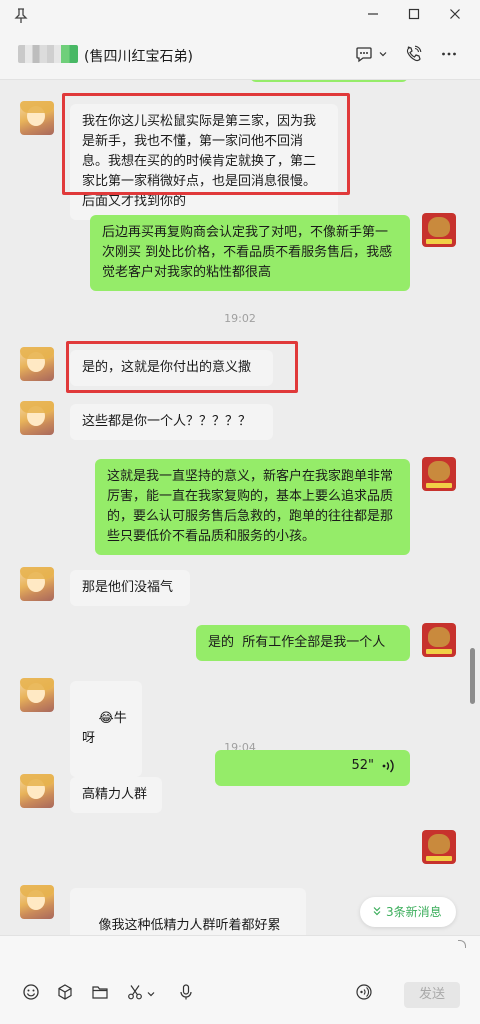 The width and height of the screenshot is (480, 1024). Describe the element at coordinates (130, 588) in the screenshot. I see `message-bubble: 那是他们没福气` at that location.